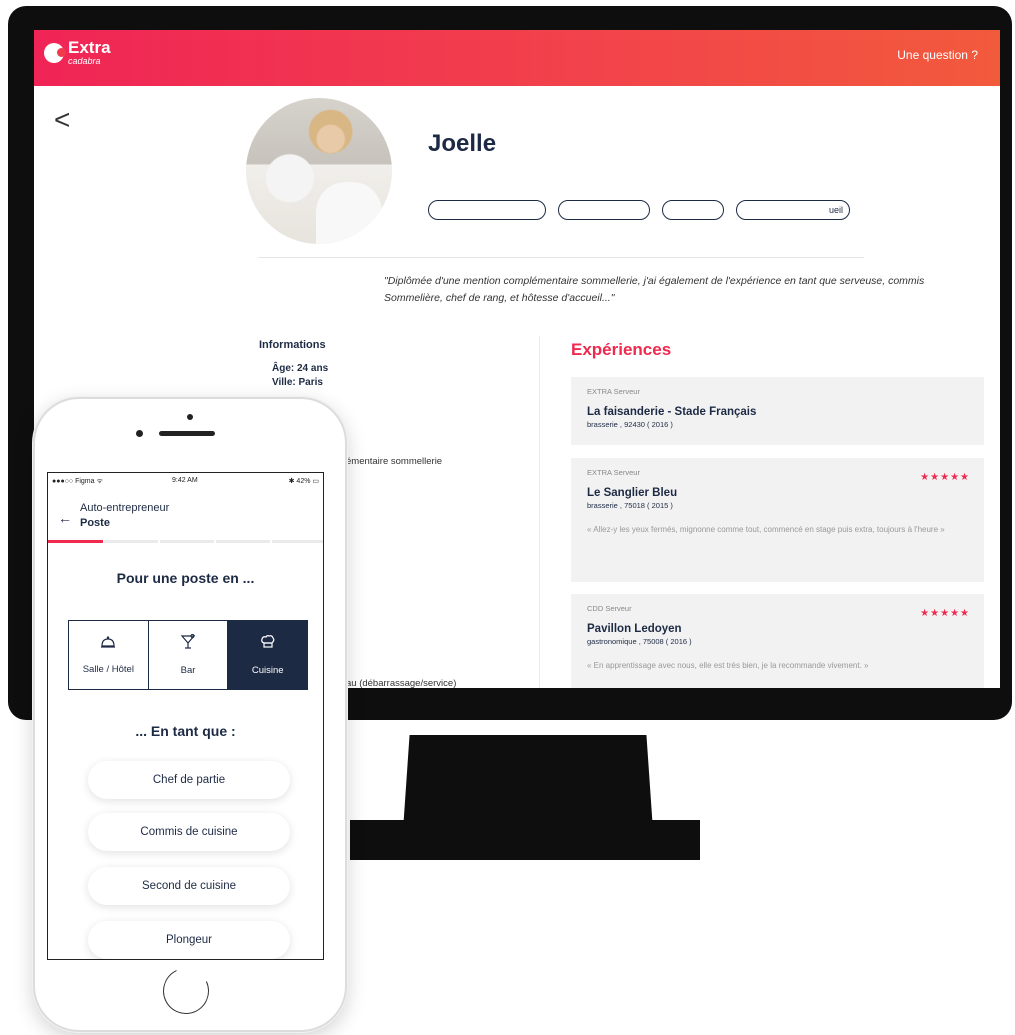  What do you see at coordinates (609, 608) in the screenshot?
I see `experience-role: CDD Serveur` at bounding box center [609, 608].